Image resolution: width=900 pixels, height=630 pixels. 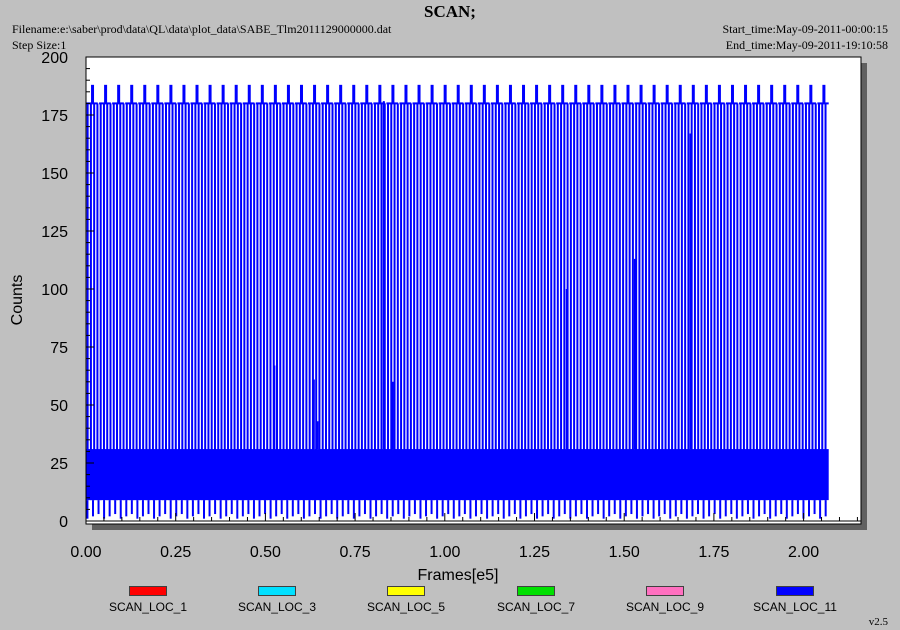 What do you see at coordinates (713, 552) in the screenshot?
I see `x-tick-label: 1.75` at bounding box center [713, 552].